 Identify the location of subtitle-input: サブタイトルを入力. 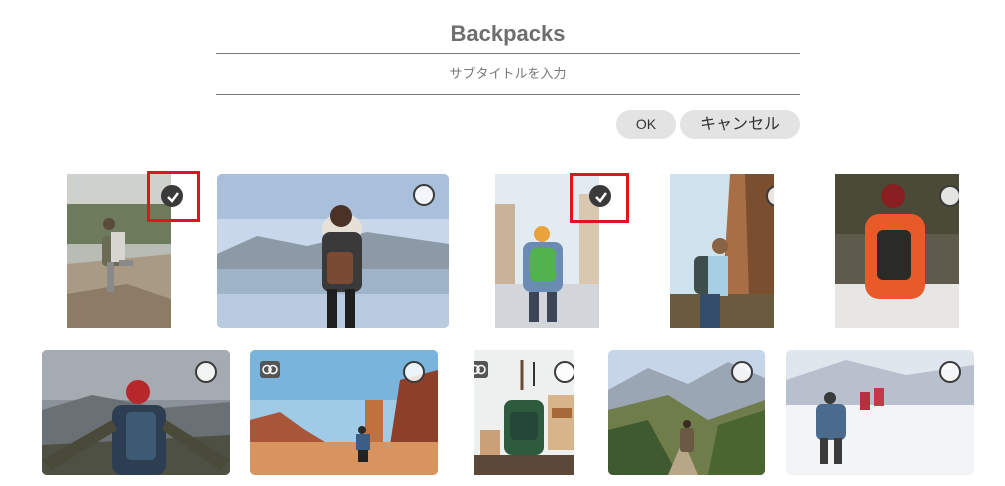
(508, 74).